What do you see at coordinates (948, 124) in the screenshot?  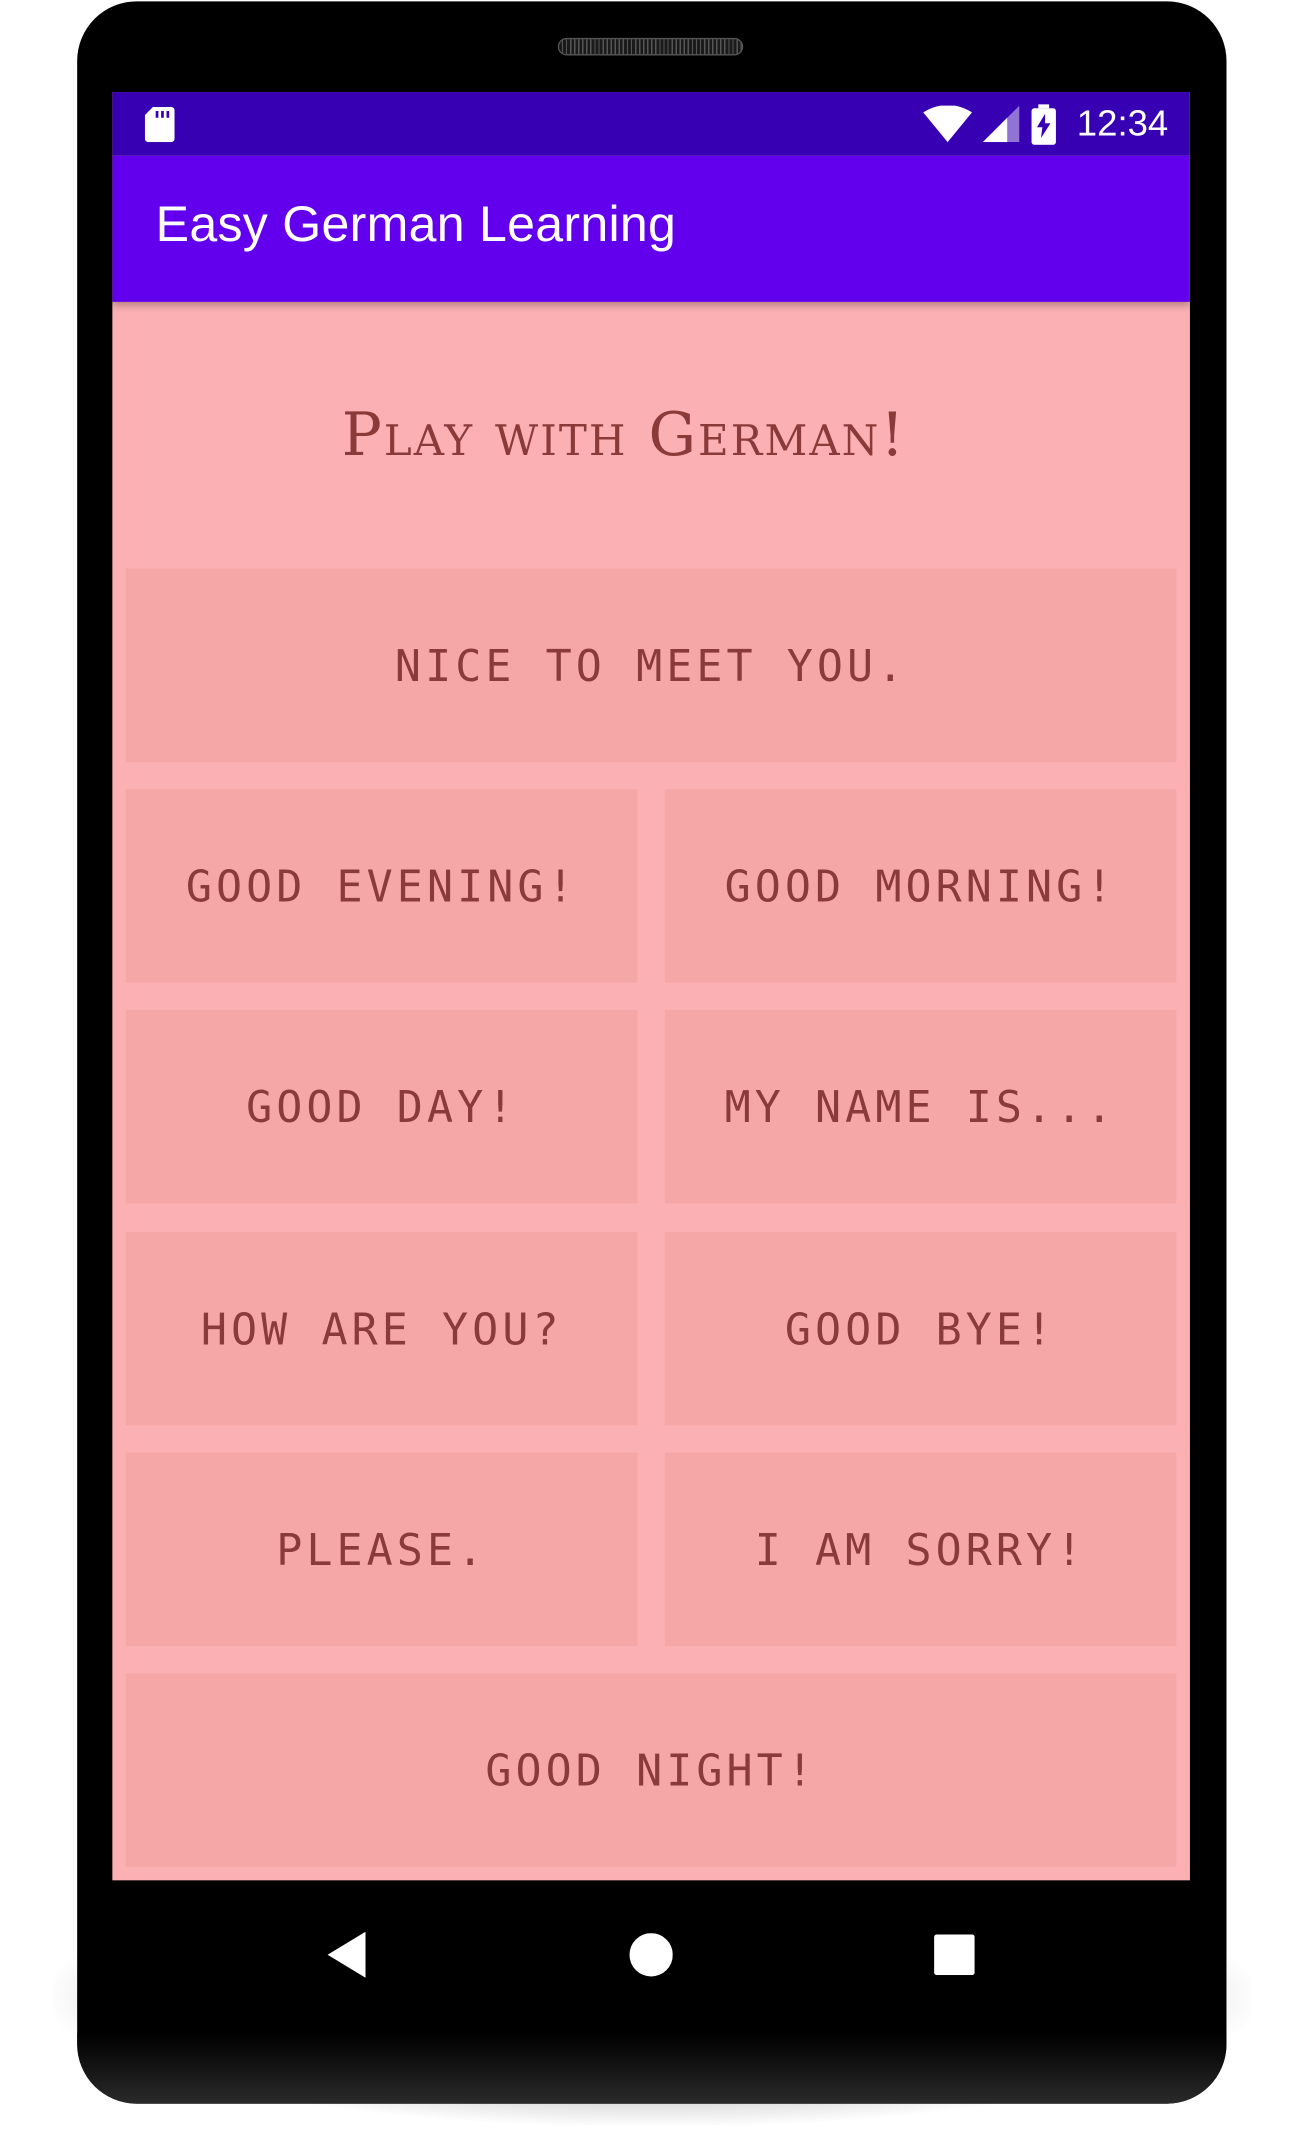 I see `wifi-icon` at bounding box center [948, 124].